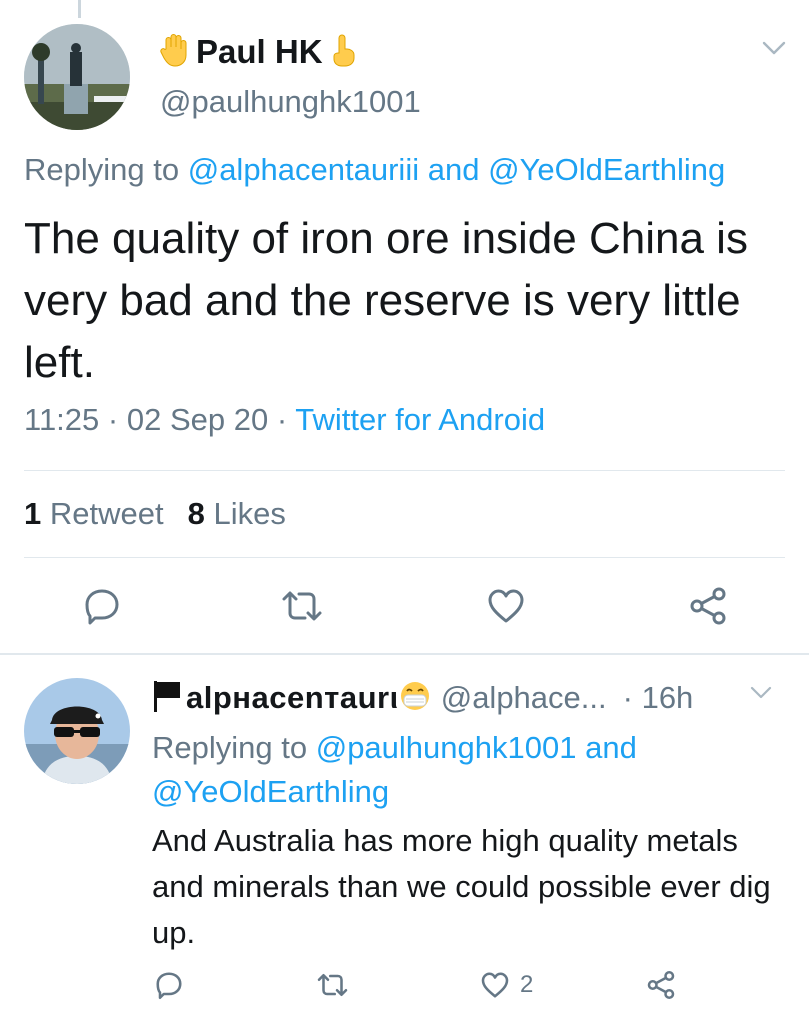 This screenshot has width=809, height=1024. What do you see at coordinates (167, 698) in the screenshot?
I see `black-flag-emoji` at bounding box center [167, 698].